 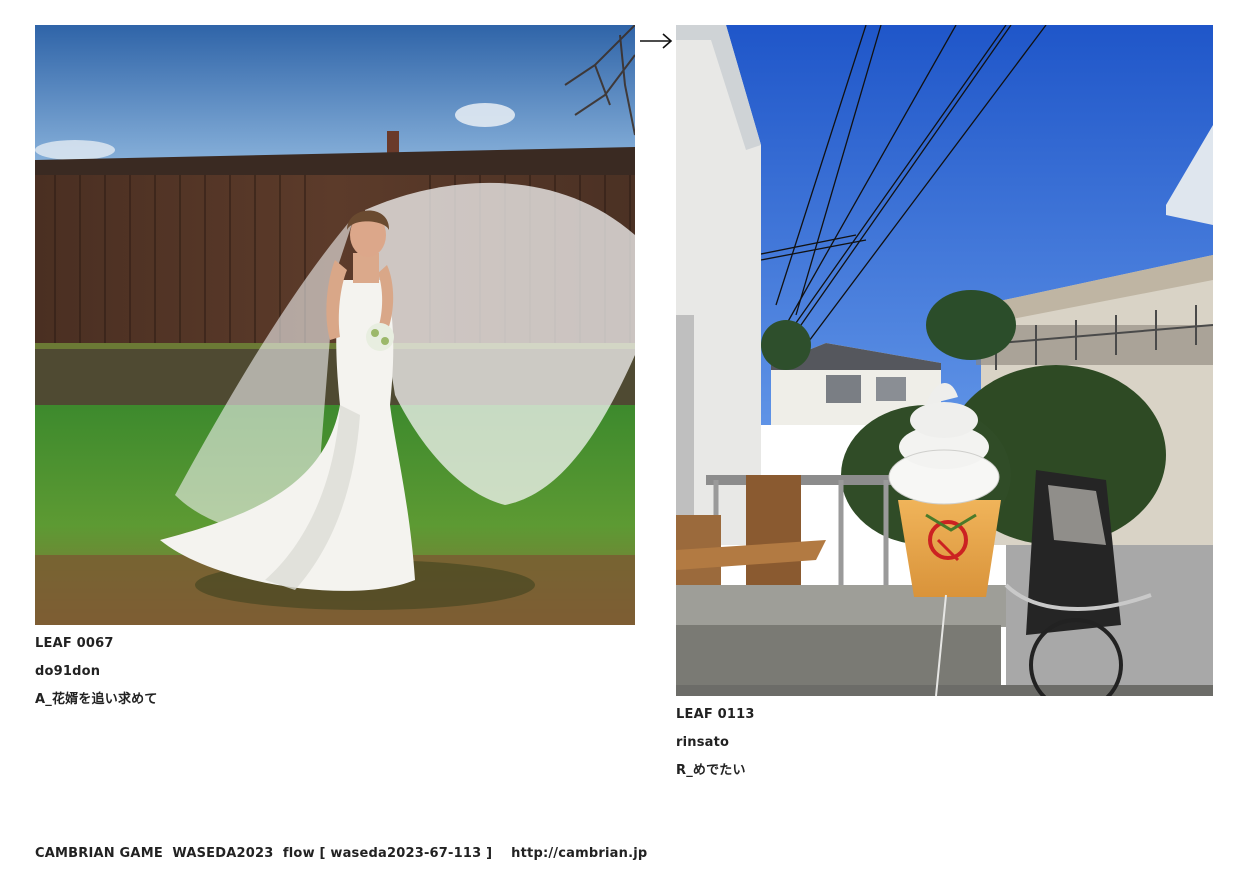 What do you see at coordinates (387, 853) in the screenshot?
I see `footer-flow: flow [ waseda2023-67-113 ]` at bounding box center [387, 853].